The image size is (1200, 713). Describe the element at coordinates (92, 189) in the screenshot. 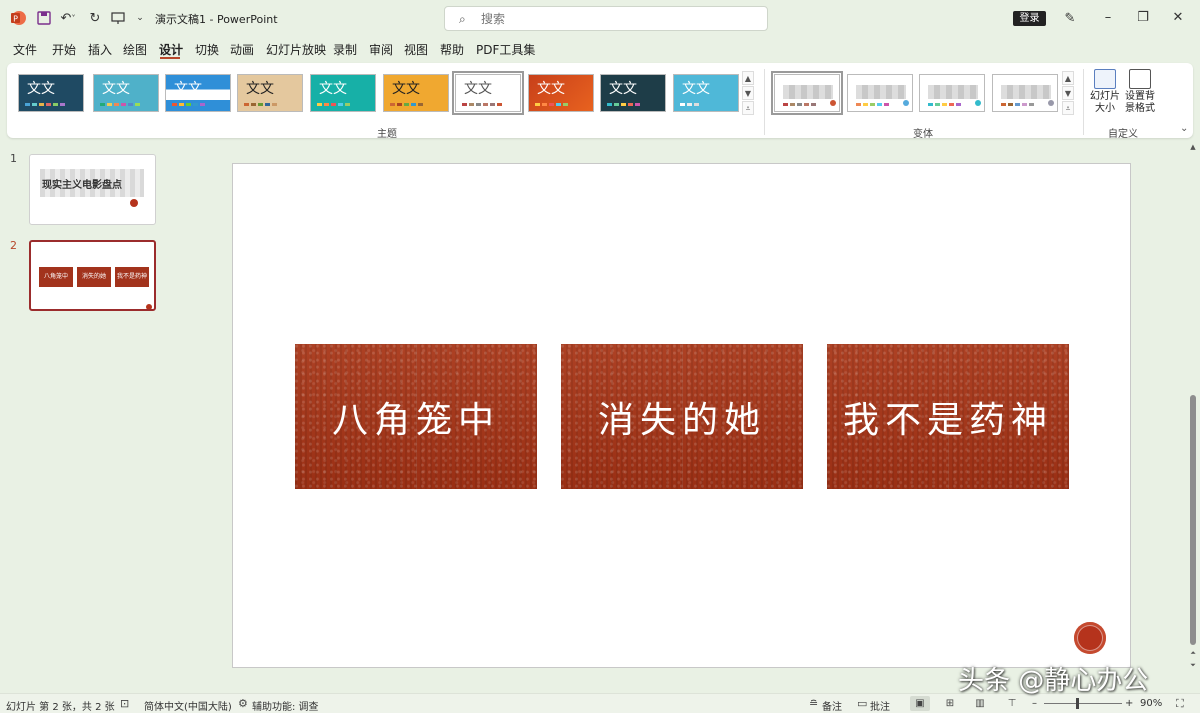

I see `slide-thumbnail-1: 现实主义电影盘点` at that location.